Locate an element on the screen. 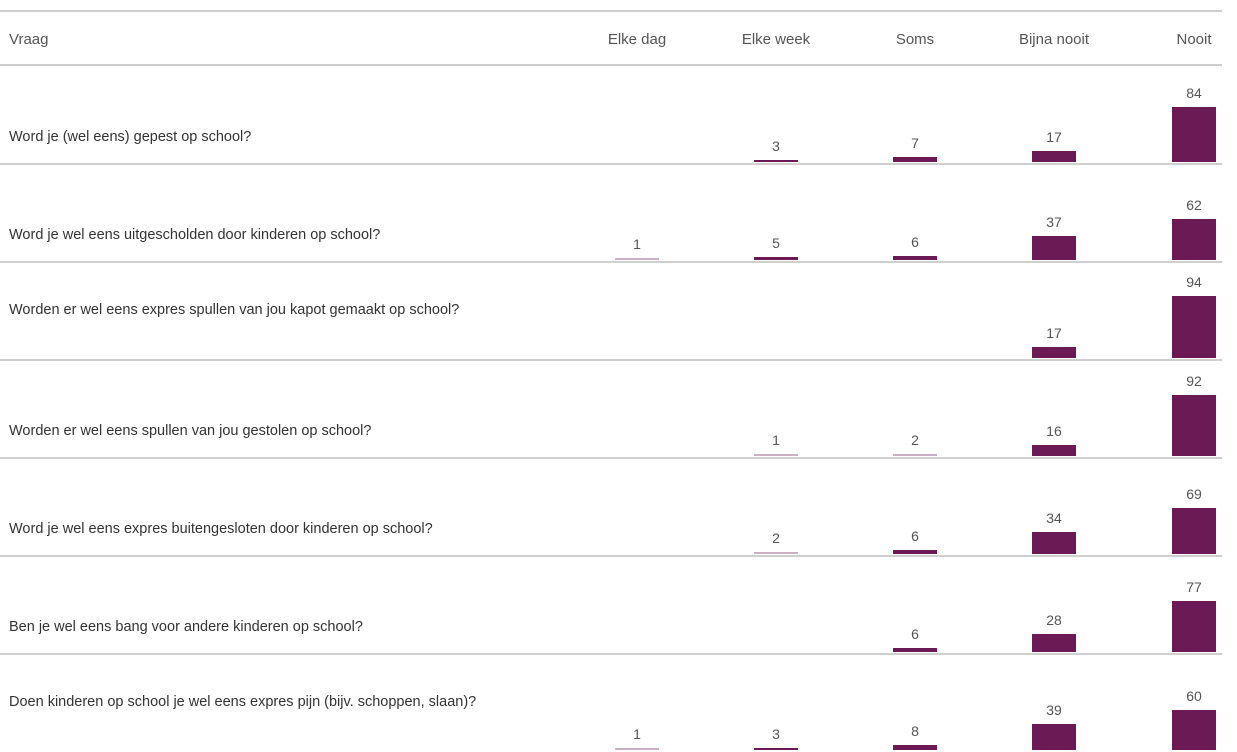 The image size is (1237, 752). value-label: 8 is located at coordinates (915, 730).